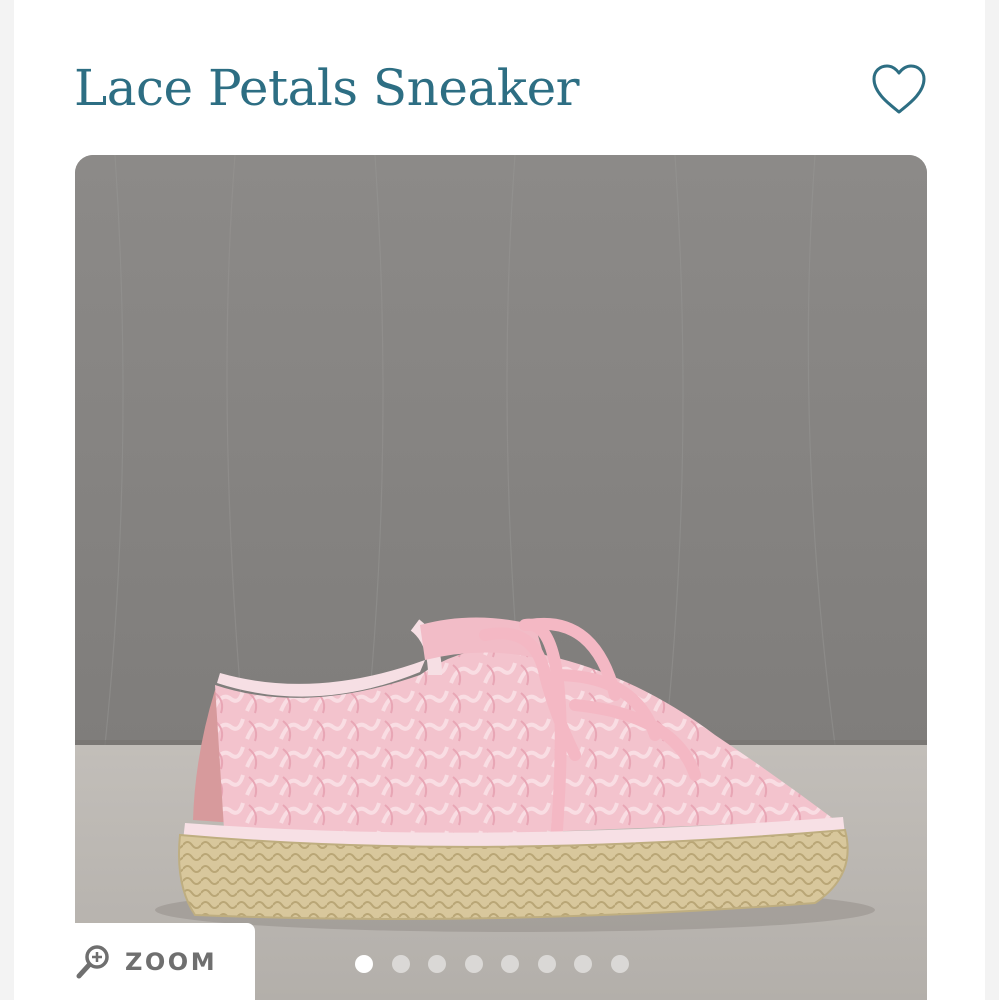 This screenshot has height=1000, width=999. I want to click on favorite-button, so click(899, 89).